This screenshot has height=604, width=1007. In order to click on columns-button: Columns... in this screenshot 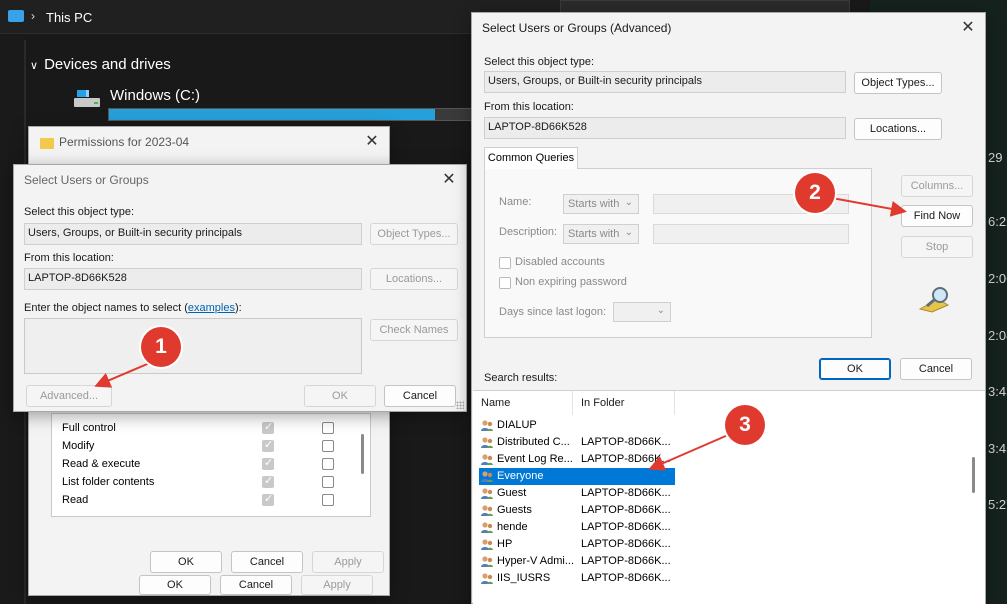, I will do `click(937, 186)`.